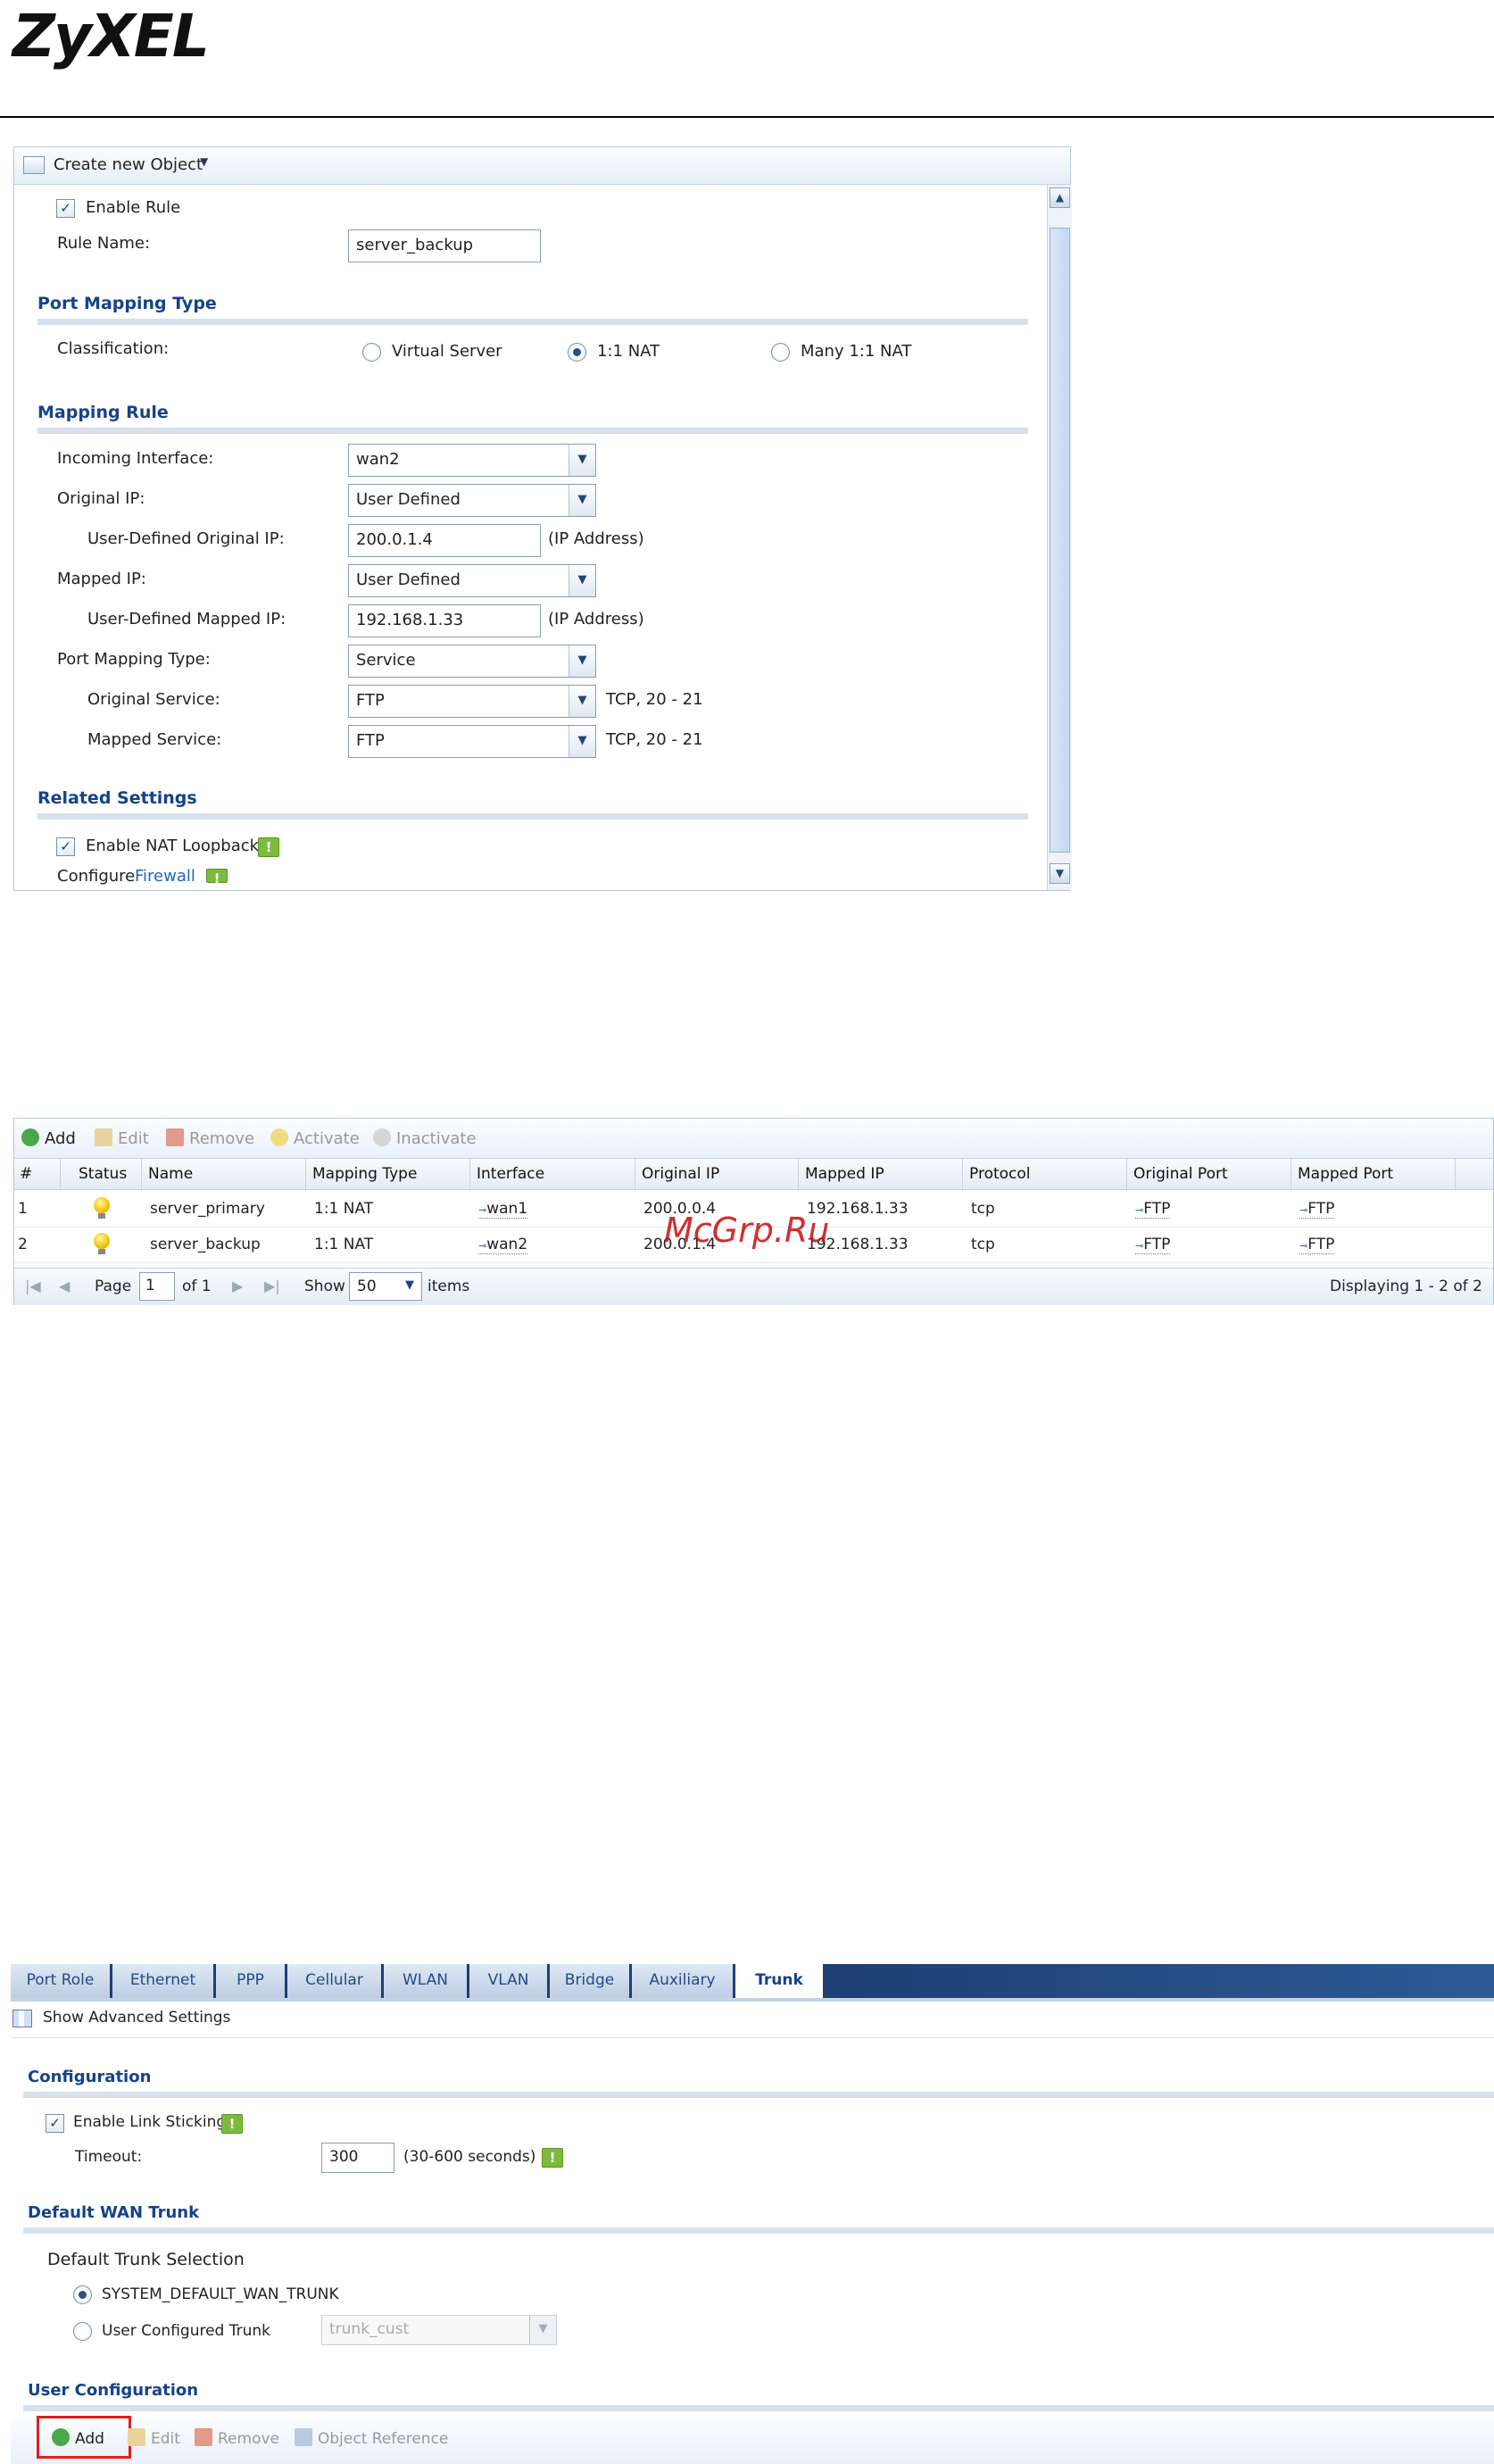 Image resolution: width=1494 pixels, height=2464 pixels. I want to click on tab-trunk: Trunk, so click(779, 1981).